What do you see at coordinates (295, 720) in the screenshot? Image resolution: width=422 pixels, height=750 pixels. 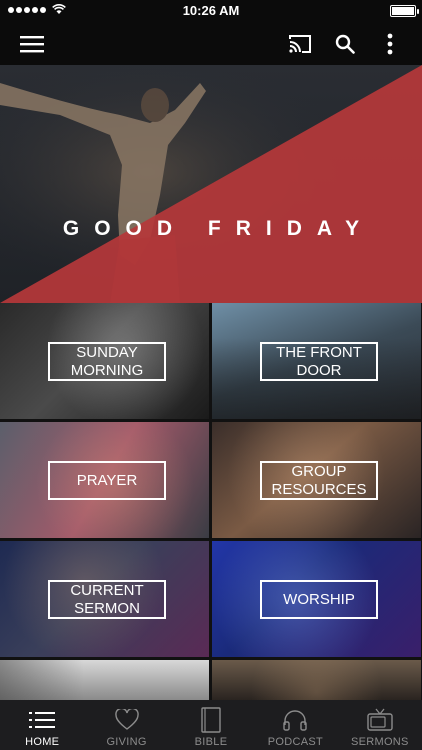 I see `headphones-icon` at bounding box center [295, 720].